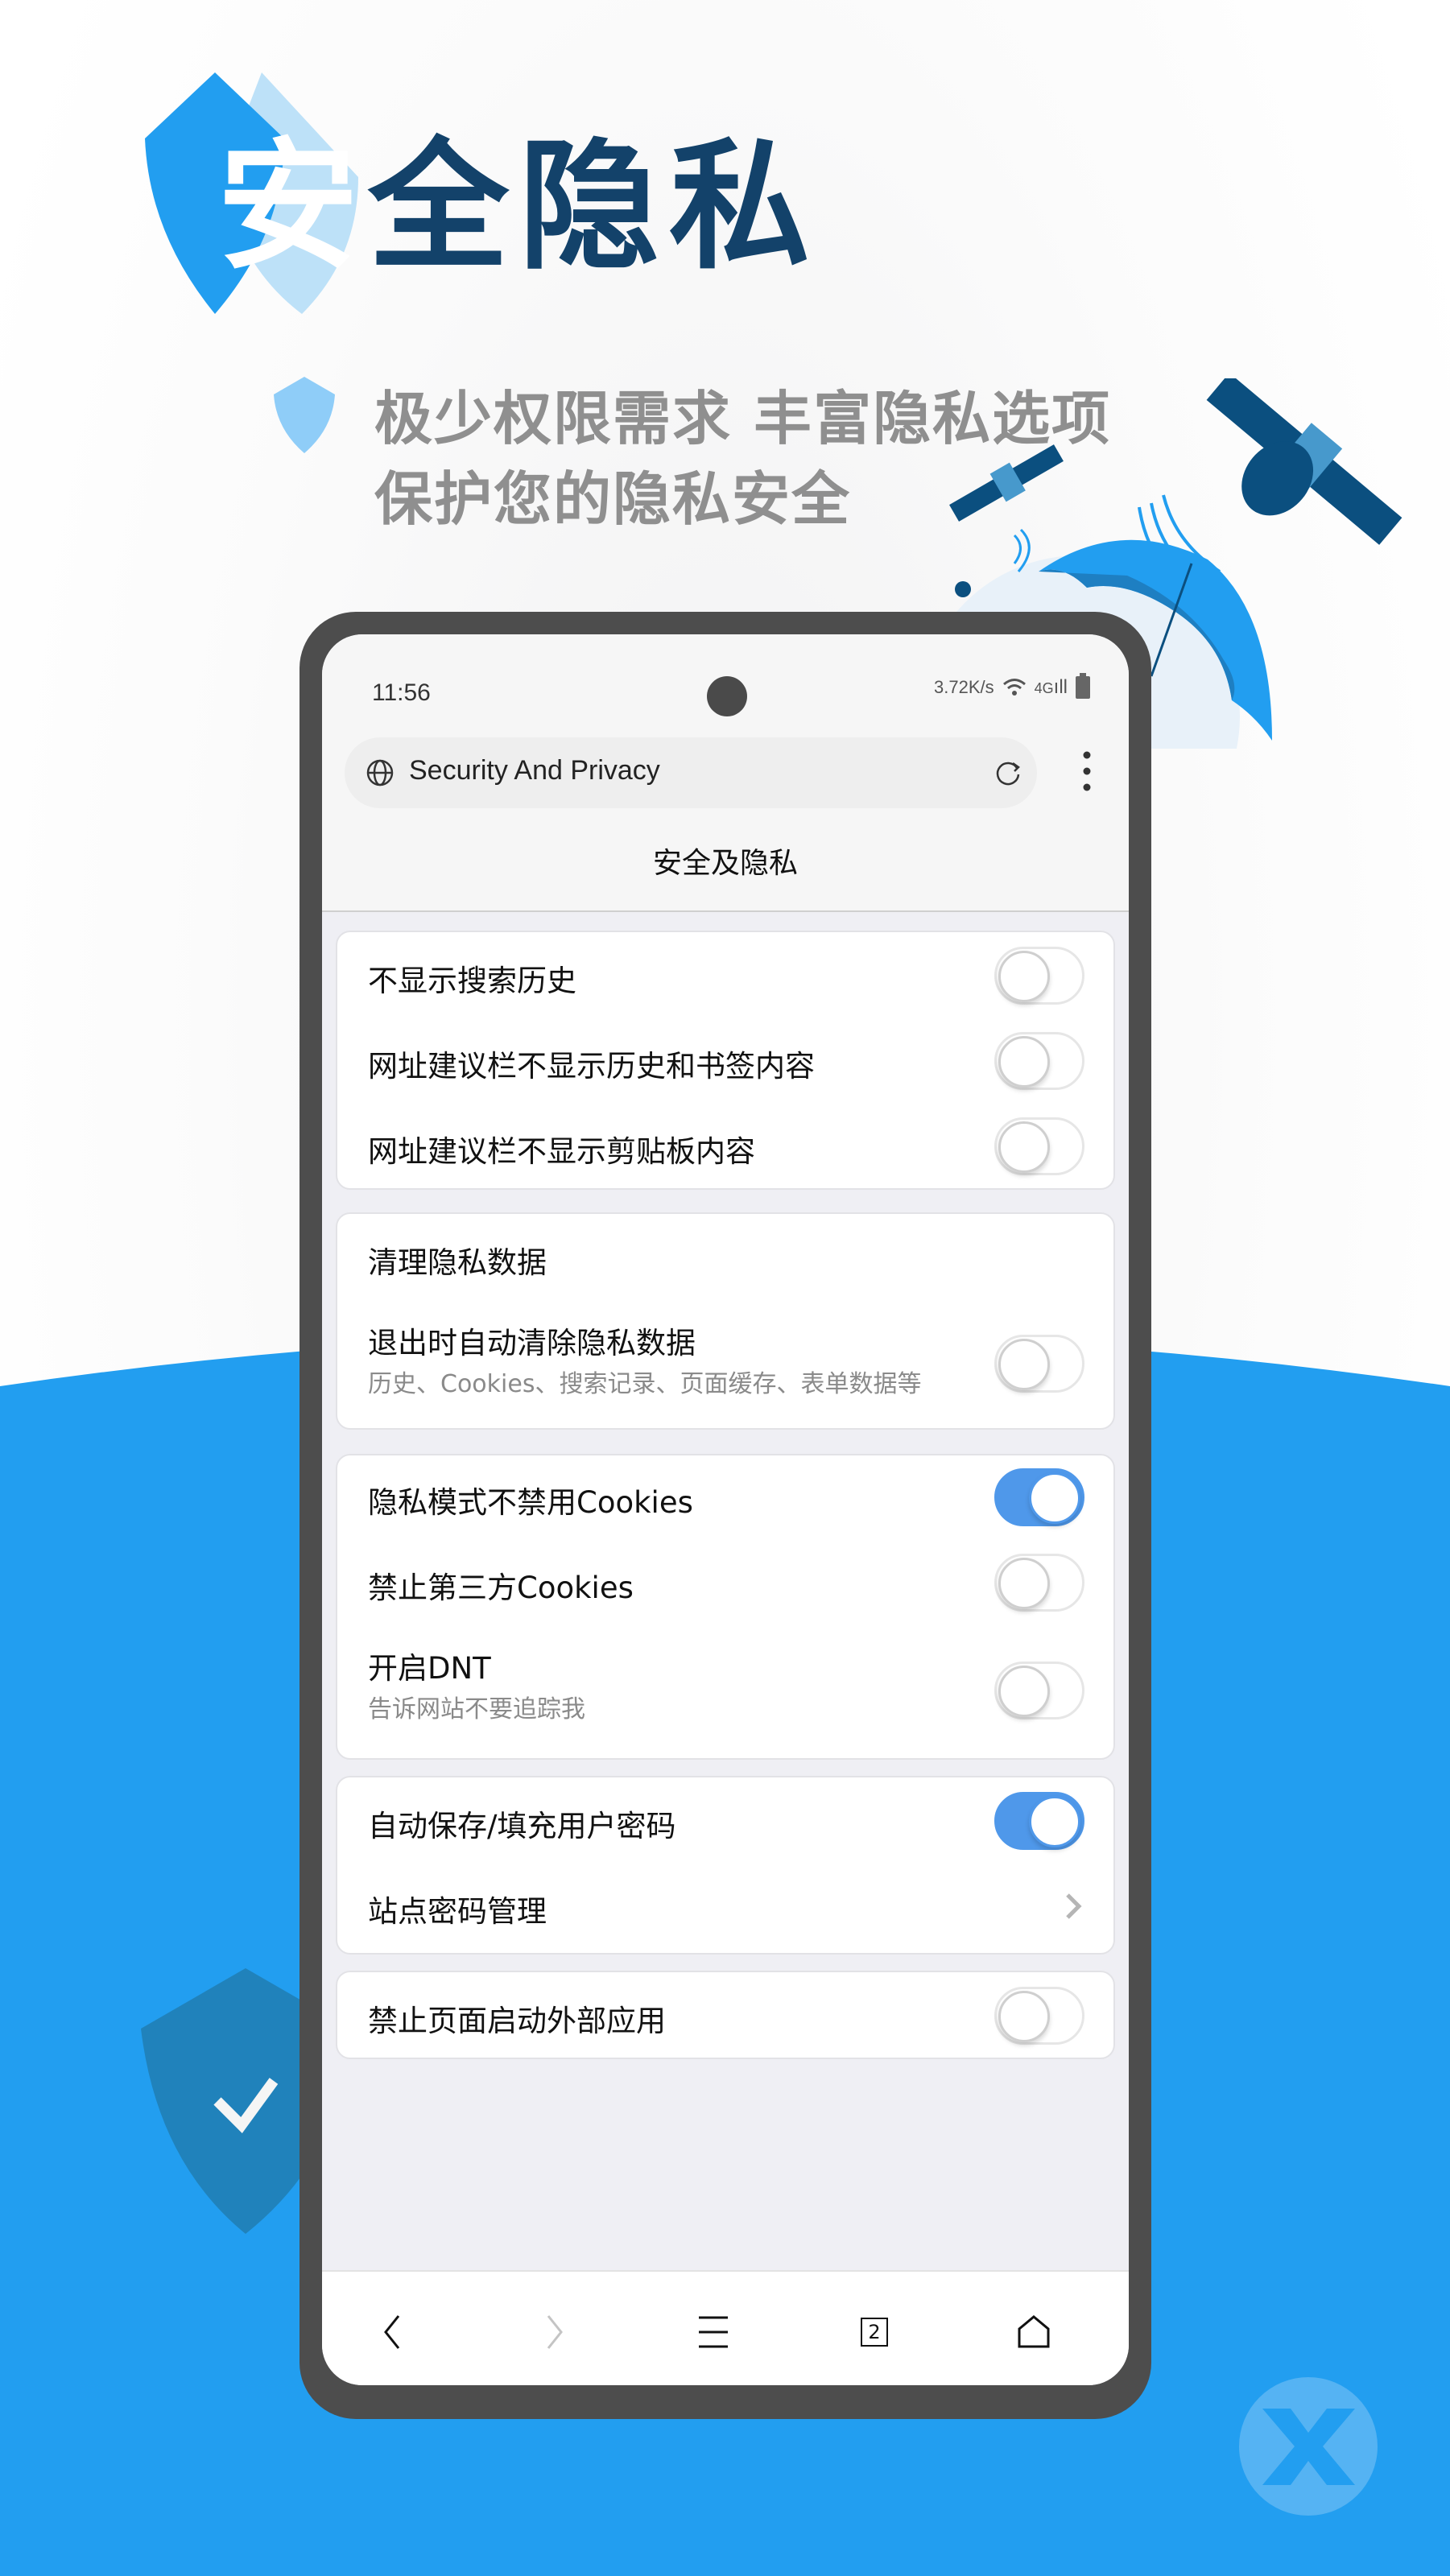  I want to click on hamburger-menu-icon, so click(713, 2332).